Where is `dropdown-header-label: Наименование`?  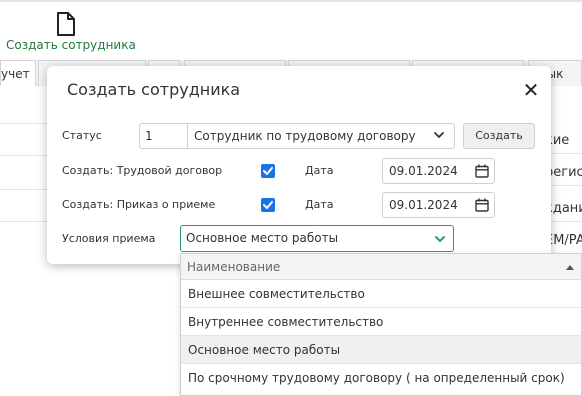
dropdown-header-label: Наименование is located at coordinates (234, 267).